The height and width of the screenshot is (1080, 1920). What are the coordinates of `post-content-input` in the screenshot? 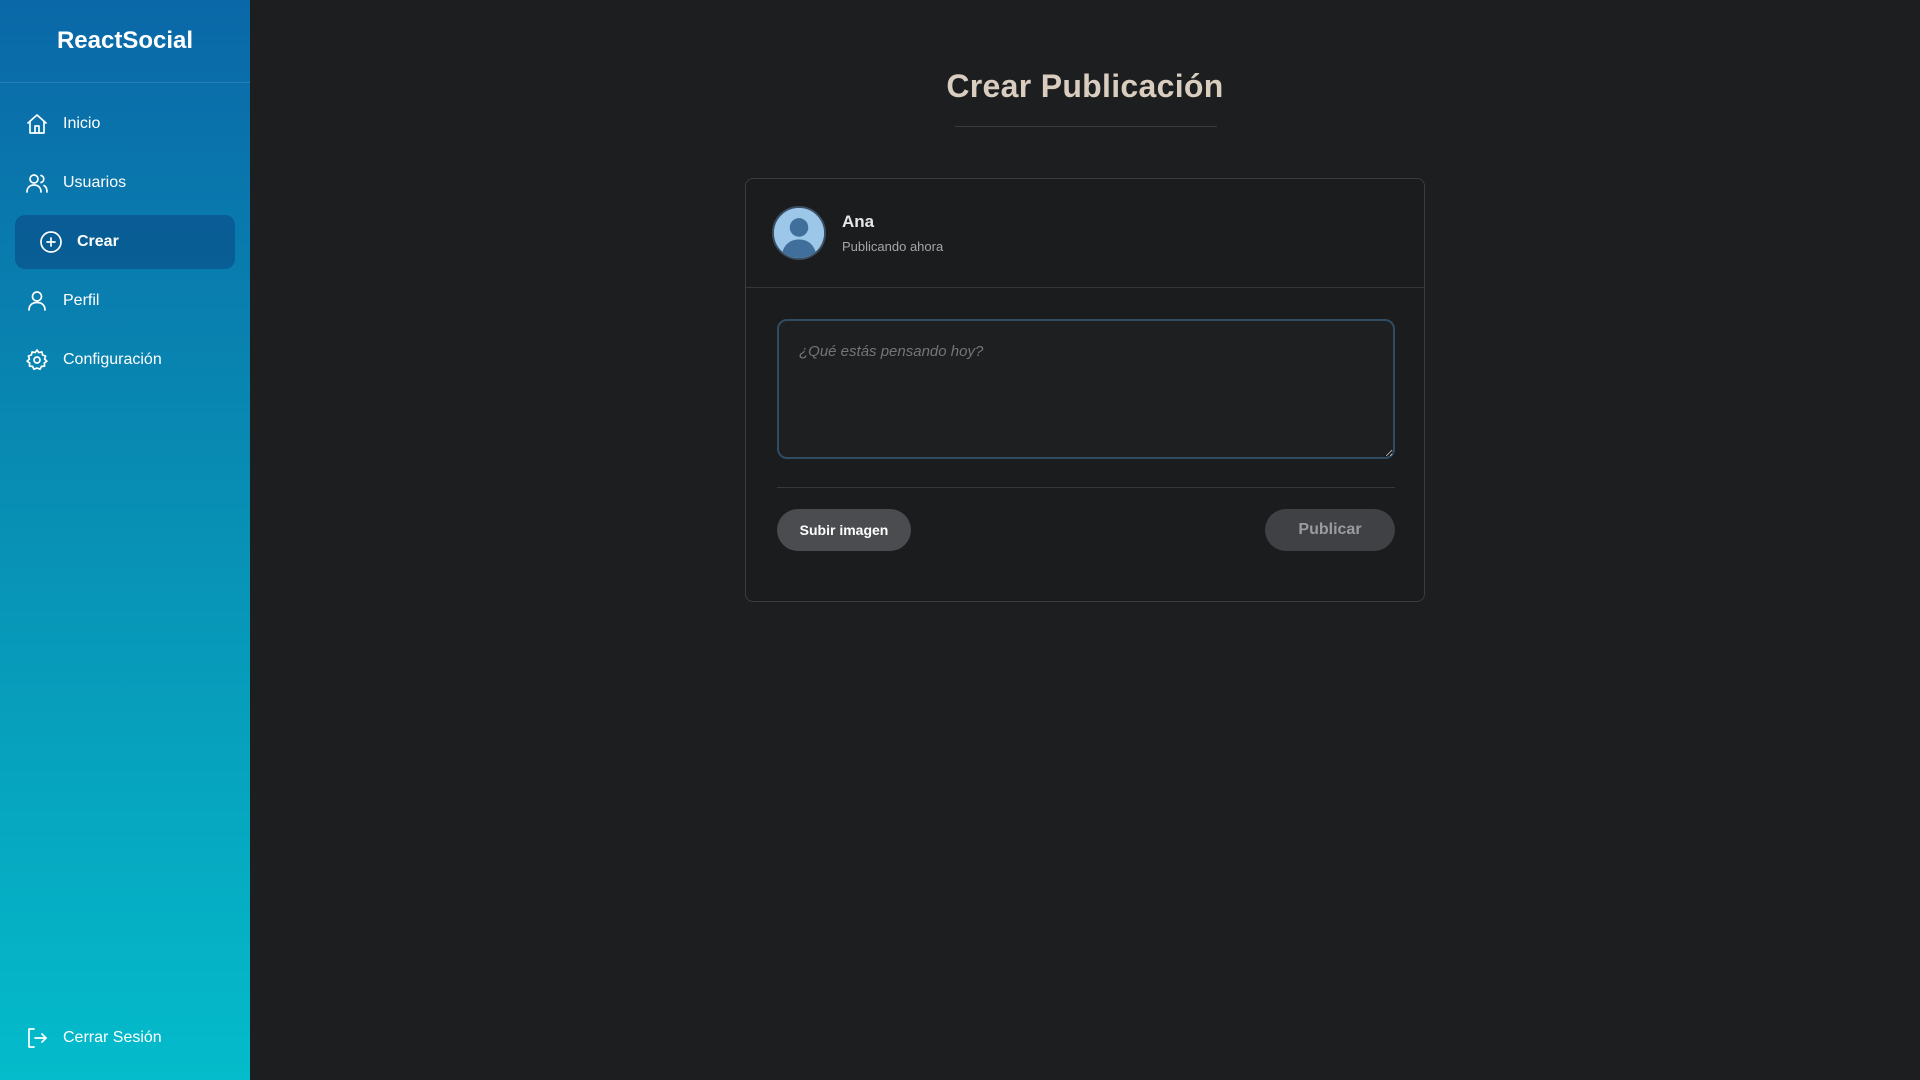 It's located at (1086, 389).